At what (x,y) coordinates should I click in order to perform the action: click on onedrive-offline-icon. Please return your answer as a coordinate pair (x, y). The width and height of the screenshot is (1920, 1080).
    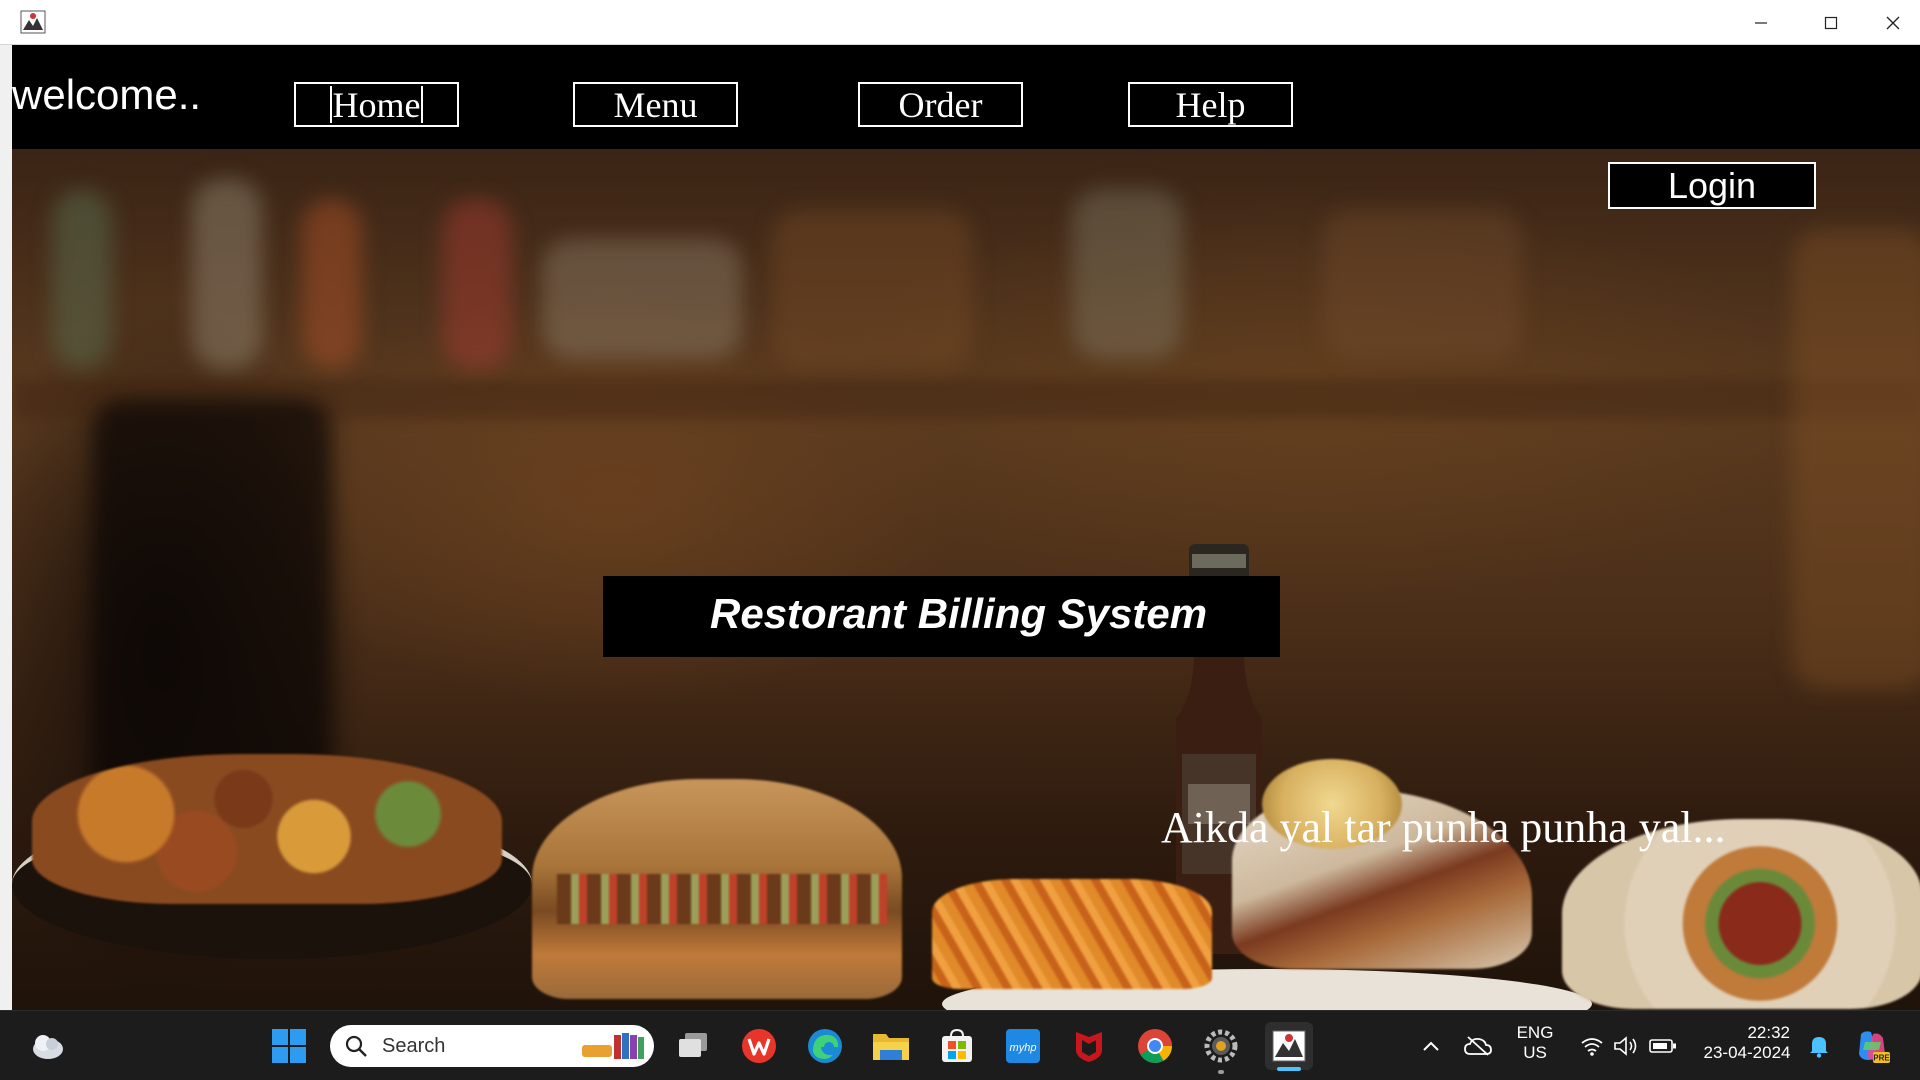
    Looking at the image, I should click on (1478, 1046).